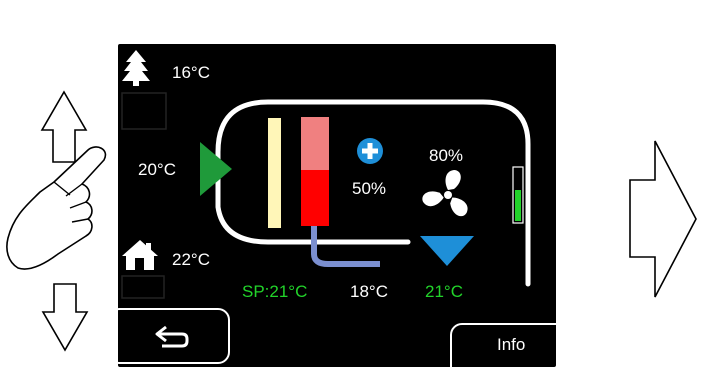 This screenshot has width=707, height=367. What do you see at coordinates (157, 169) in the screenshot?
I see `supply-temperature: 20°C` at bounding box center [157, 169].